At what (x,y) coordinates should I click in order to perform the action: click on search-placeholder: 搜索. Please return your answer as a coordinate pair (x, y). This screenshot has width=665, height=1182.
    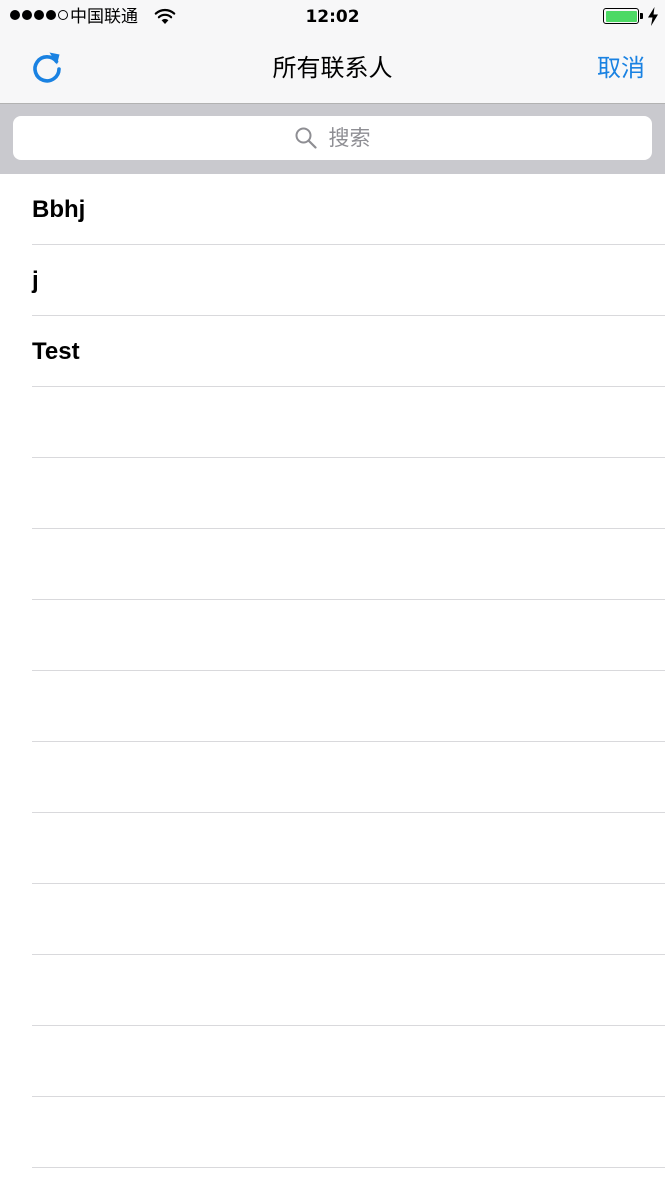
    Looking at the image, I should click on (349, 138).